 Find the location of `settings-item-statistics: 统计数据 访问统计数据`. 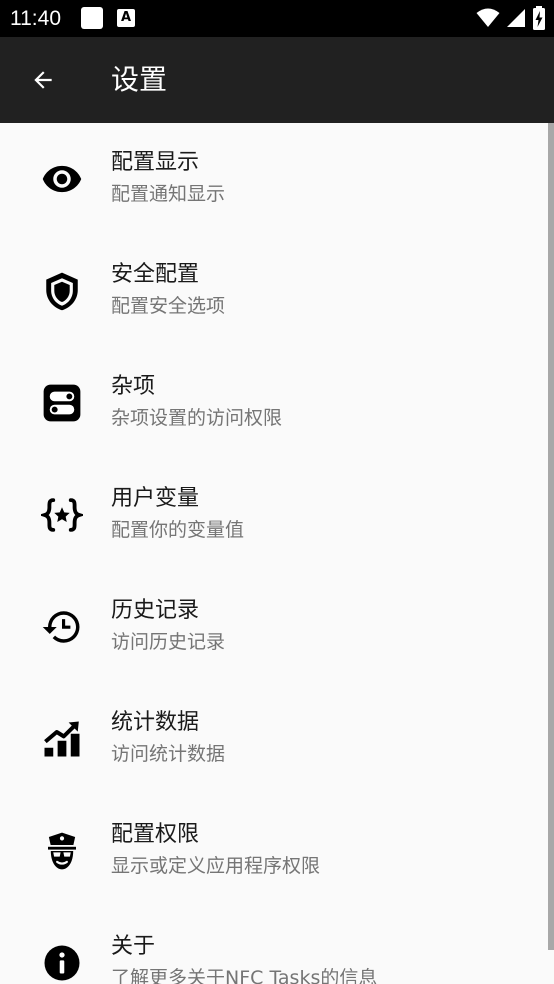

settings-item-statistics: 统计数据 访问统计数据 is located at coordinates (277, 739).